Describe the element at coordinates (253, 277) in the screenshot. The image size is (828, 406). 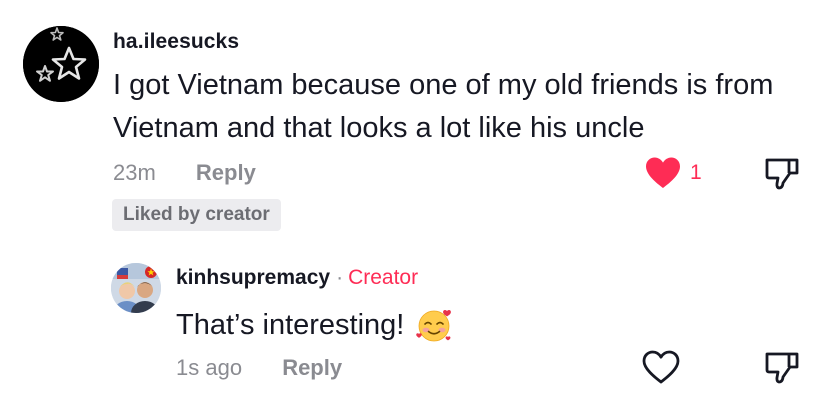
I see `reply-username: kinhsupremacy` at that location.